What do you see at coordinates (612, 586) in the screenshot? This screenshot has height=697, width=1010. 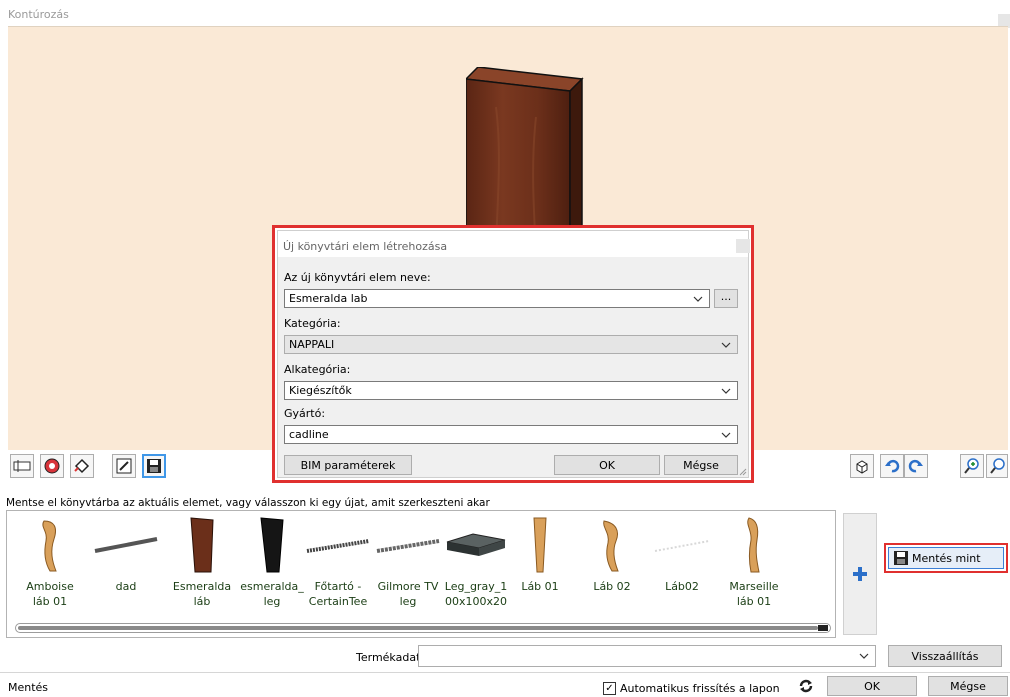 I see `library-item-label: Láb 02` at bounding box center [612, 586].